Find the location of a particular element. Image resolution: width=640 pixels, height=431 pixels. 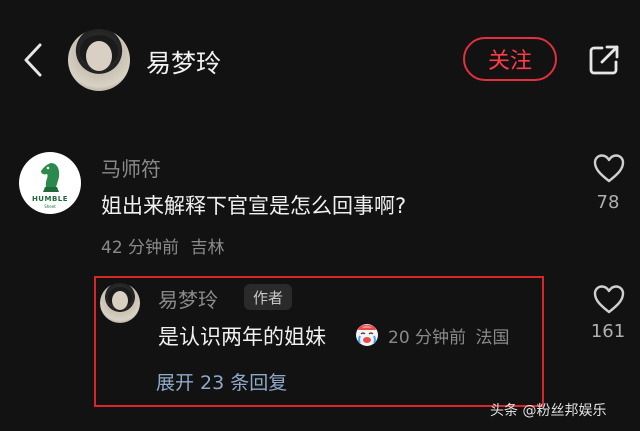

watermark: 头条 @粉丝邦娱乐 is located at coordinates (548, 411).